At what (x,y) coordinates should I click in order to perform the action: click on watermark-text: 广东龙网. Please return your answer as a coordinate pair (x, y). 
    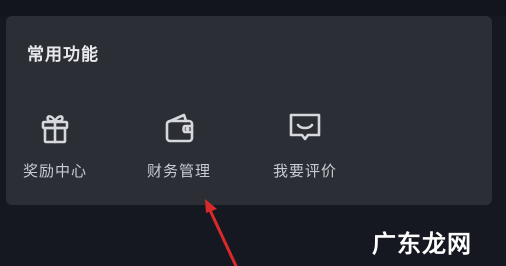
    Looking at the image, I should click on (422, 243).